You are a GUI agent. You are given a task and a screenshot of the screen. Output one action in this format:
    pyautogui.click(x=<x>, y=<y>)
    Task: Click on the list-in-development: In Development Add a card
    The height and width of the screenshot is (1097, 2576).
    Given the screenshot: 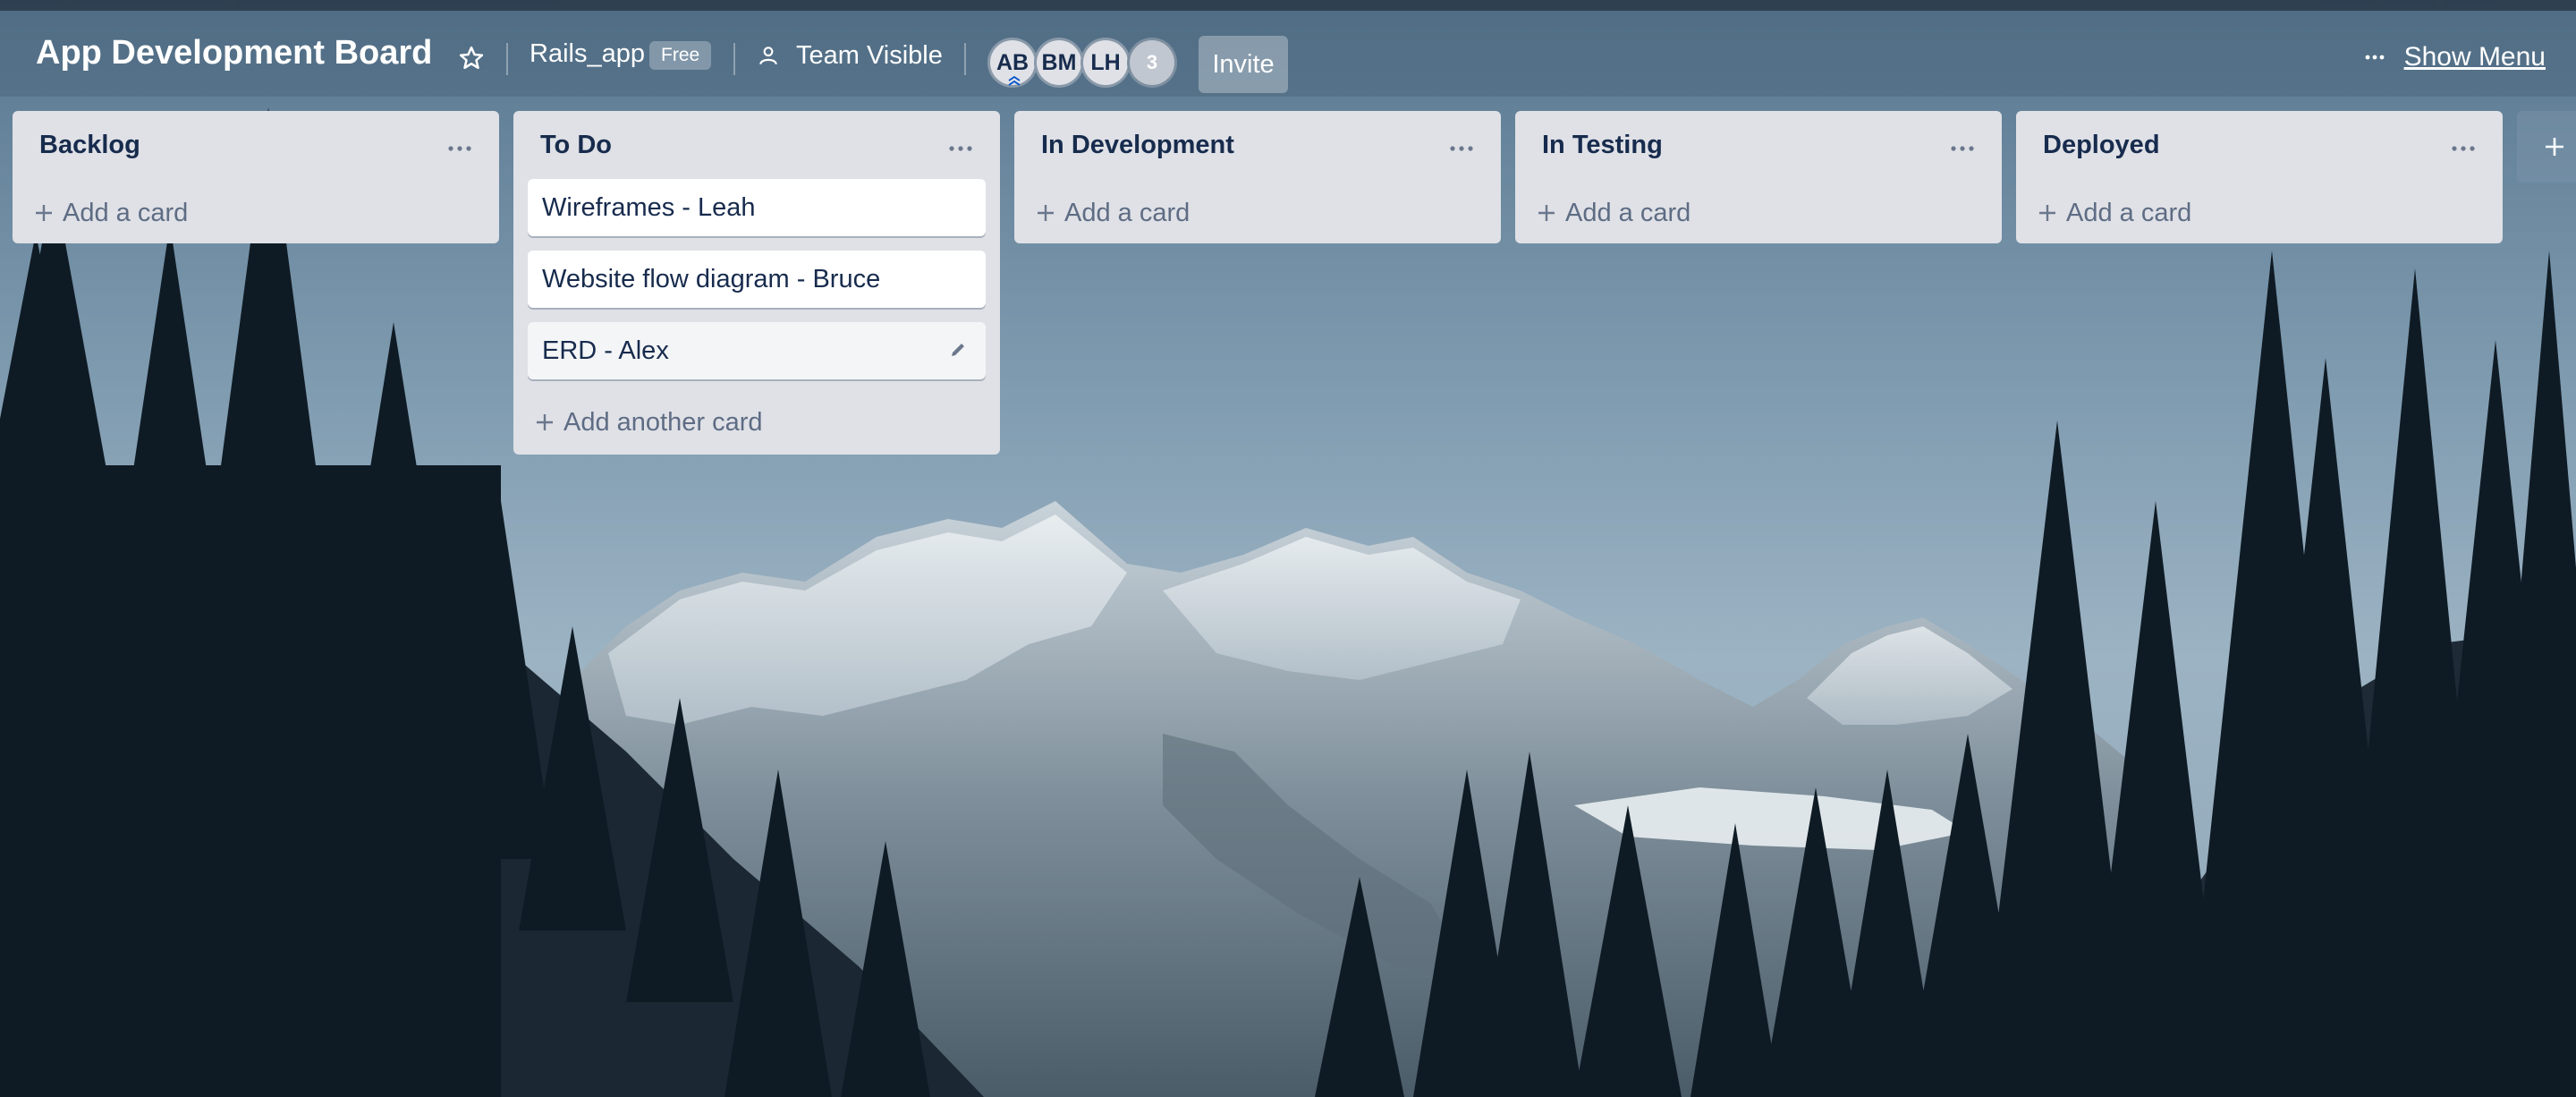 What is the action you would take?
    pyautogui.click(x=1257, y=177)
    